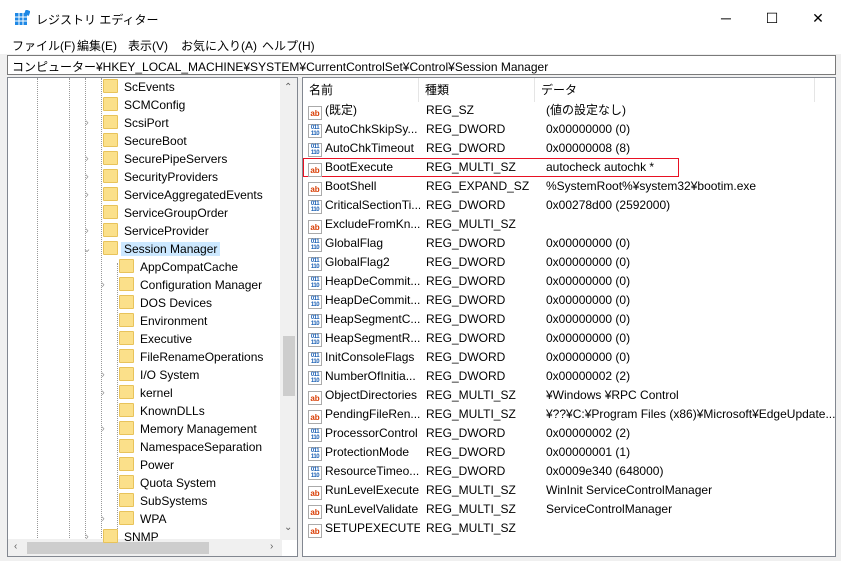 This screenshot has width=841, height=561. What do you see at coordinates (151, 249) in the screenshot?
I see `tree-node: ⌄ Session Manager` at bounding box center [151, 249].